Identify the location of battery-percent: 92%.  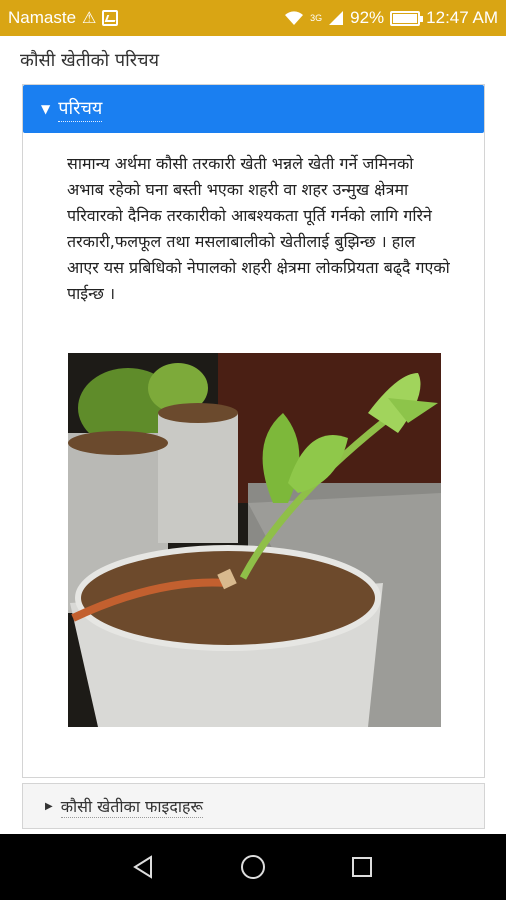
(367, 17).